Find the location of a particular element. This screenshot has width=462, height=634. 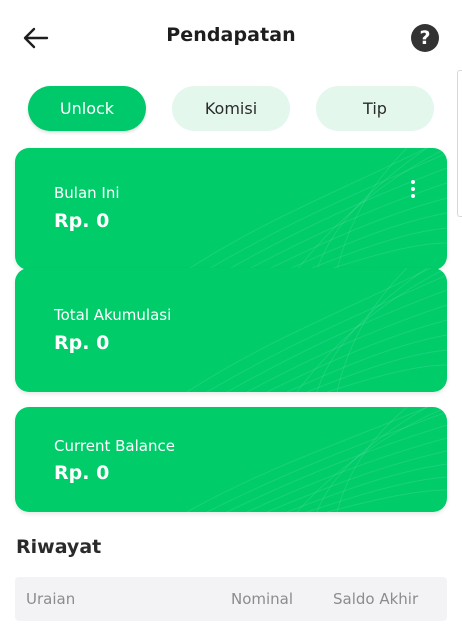

history-table-header: Uraian Nominal Saldo Akhir is located at coordinates (231, 599).